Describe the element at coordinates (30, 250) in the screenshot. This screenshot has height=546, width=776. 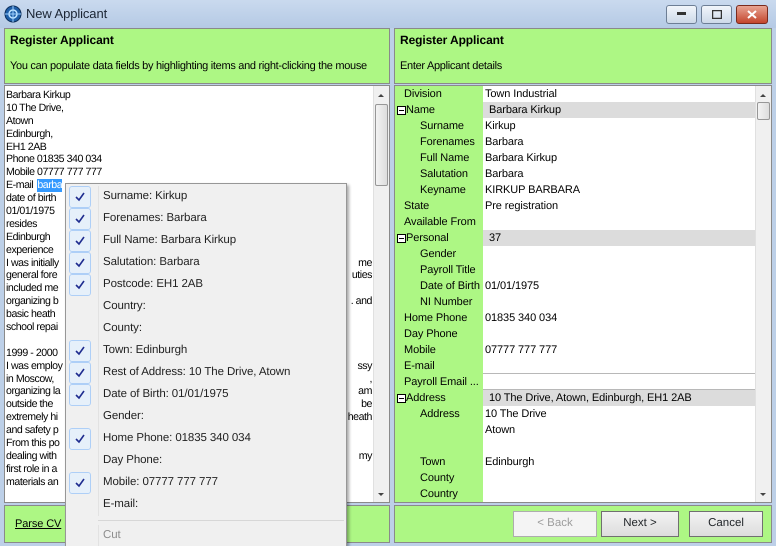
I see `cv-text-line: experience` at that location.